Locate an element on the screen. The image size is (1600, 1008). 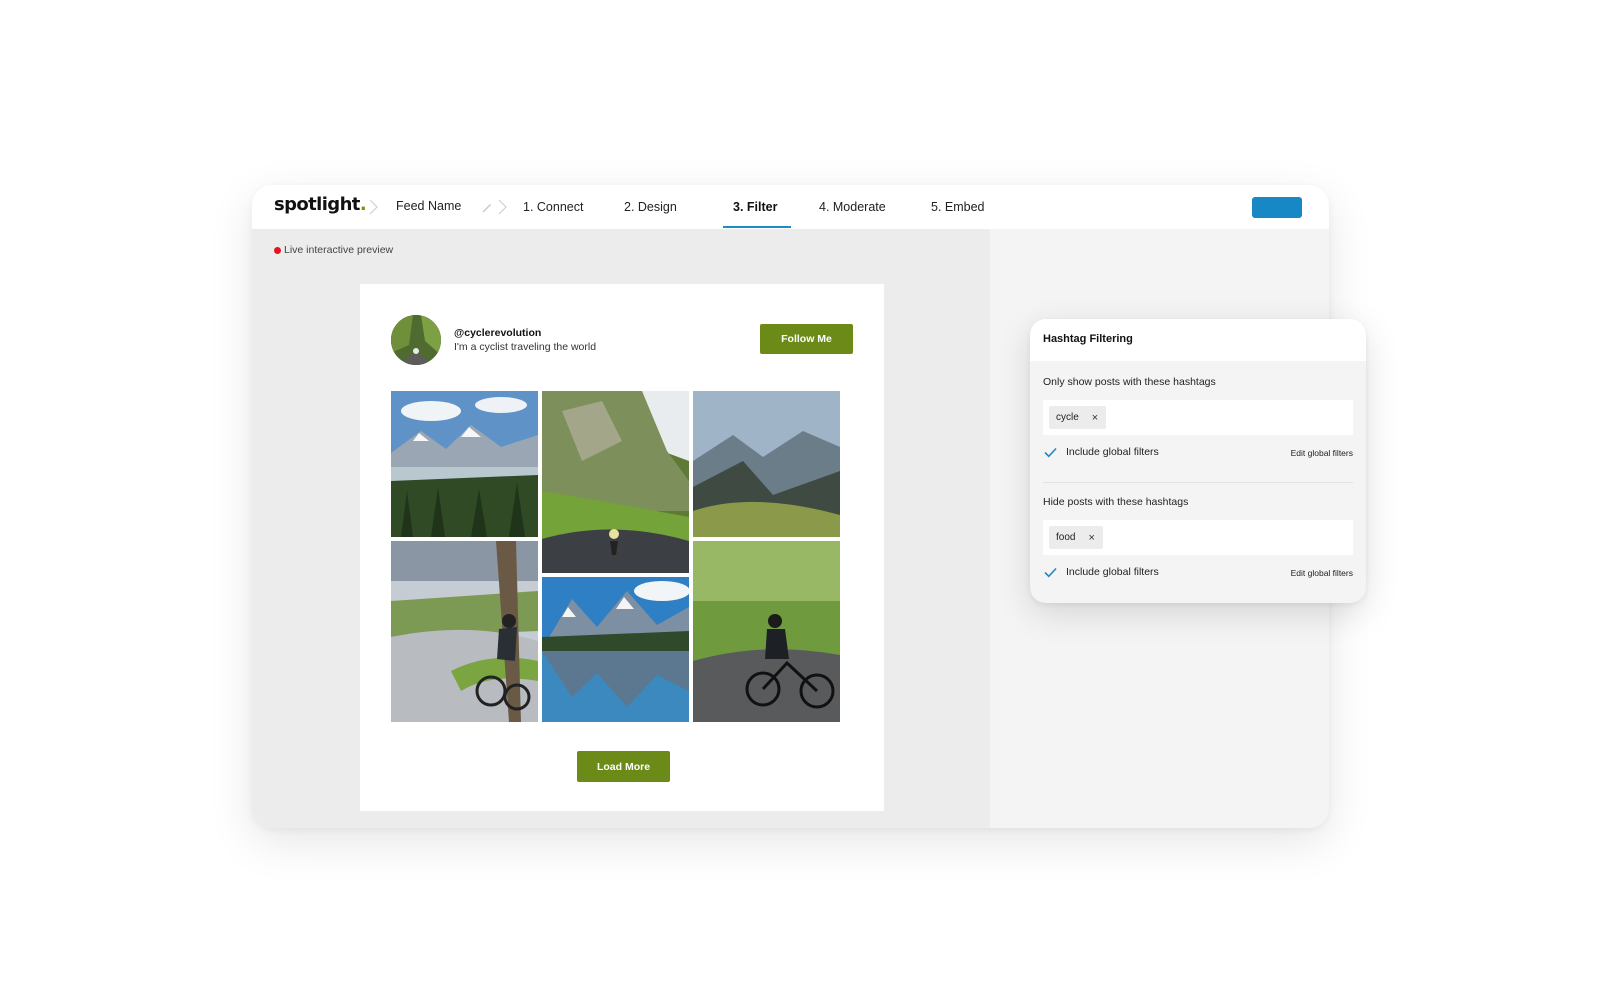
hashtag-chip: food × is located at coordinates (1076, 537).